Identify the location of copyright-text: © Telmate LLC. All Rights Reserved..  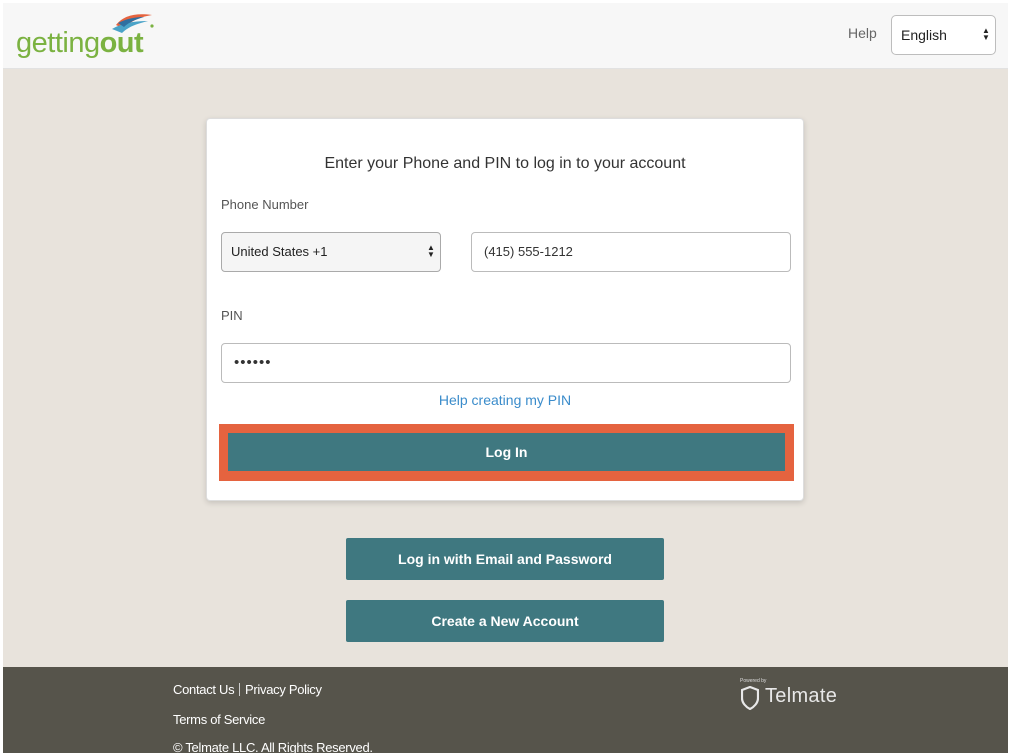
(273, 746).